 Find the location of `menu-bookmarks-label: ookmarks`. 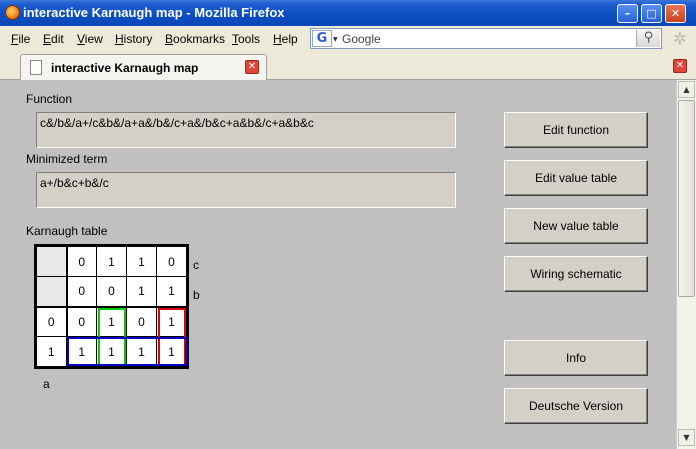

menu-bookmarks-label: ookmarks is located at coordinates (199, 39).